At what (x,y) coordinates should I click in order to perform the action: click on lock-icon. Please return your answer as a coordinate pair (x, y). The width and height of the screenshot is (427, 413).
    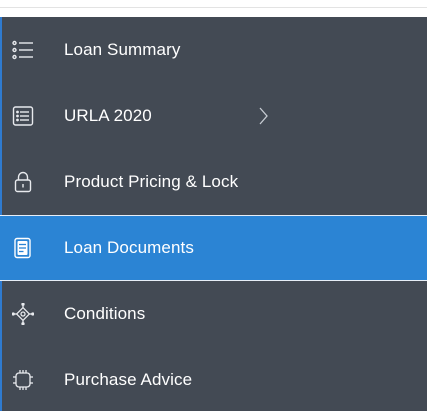
    Looking at the image, I should click on (23, 182).